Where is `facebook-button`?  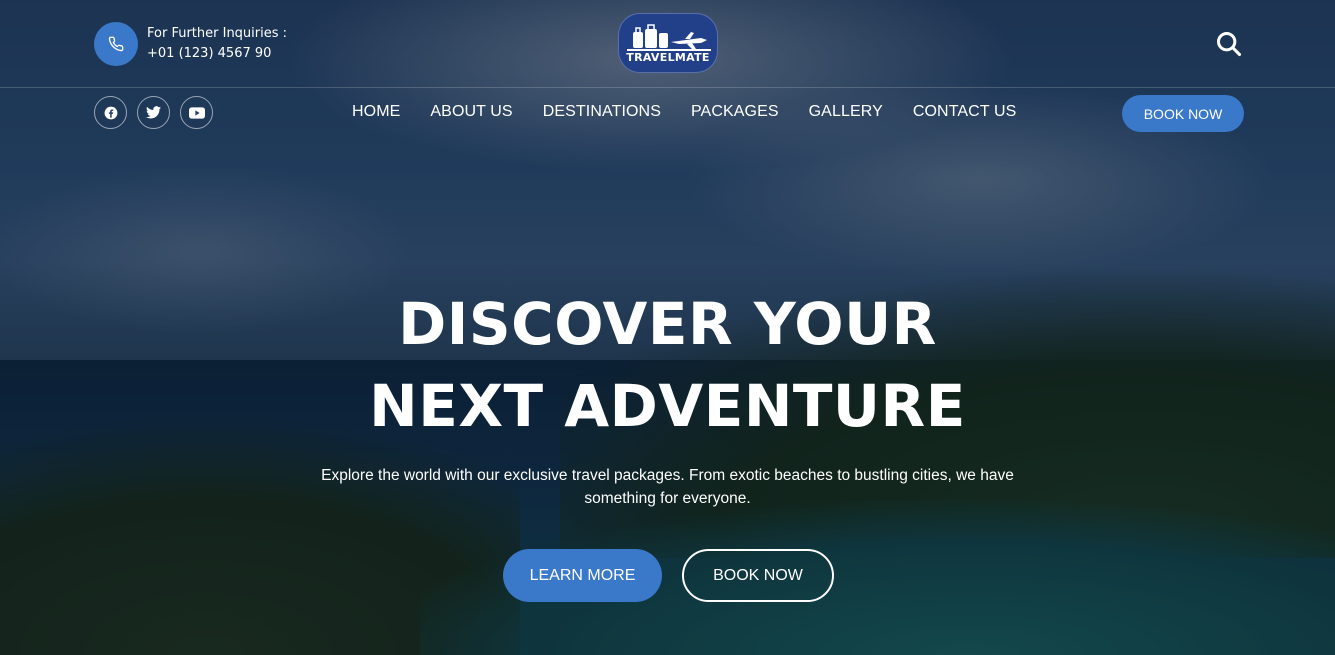
facebook-button is located at coordinates (110, 112).